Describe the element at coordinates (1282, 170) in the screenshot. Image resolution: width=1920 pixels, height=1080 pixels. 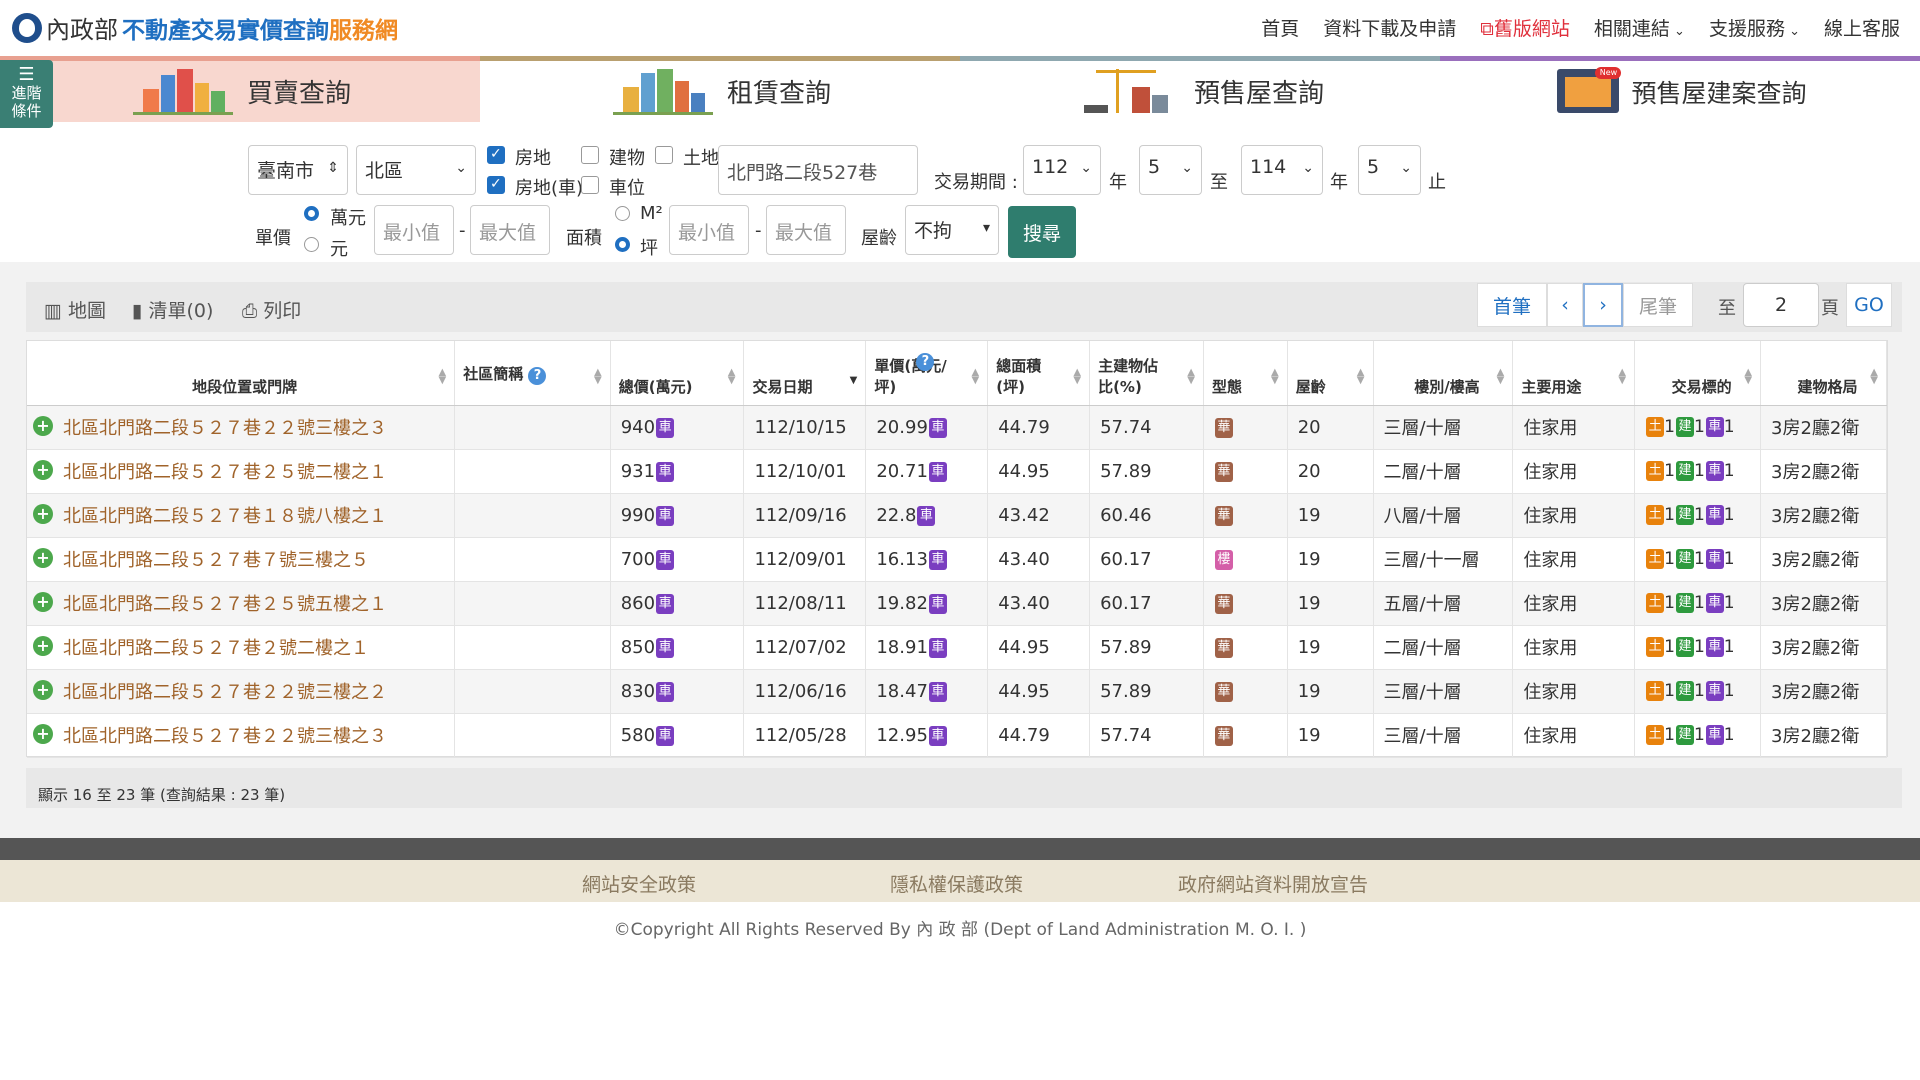
I see `year-to-select: 114 ⌄` at that location.